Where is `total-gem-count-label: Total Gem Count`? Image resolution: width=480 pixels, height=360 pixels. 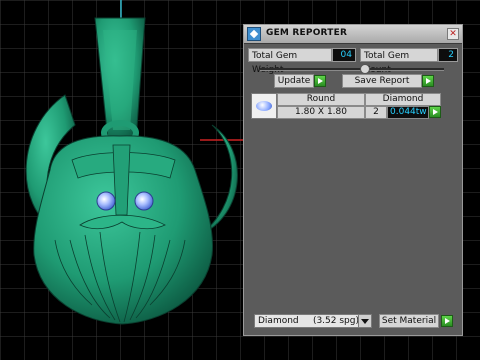
total-gem-count-label: Total Gem Count is located at coordinates (399, 61).